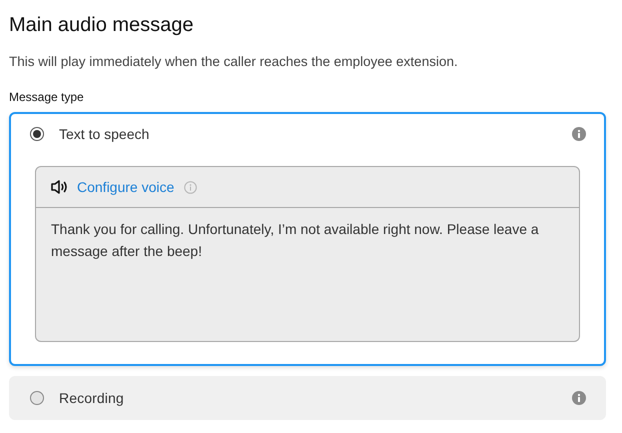 The height and width of the screenshot is (433, 622). Describe the element at coordinates (125, 187) in the screenshot. I see `configure-voice-link: Configure voice` at that location.